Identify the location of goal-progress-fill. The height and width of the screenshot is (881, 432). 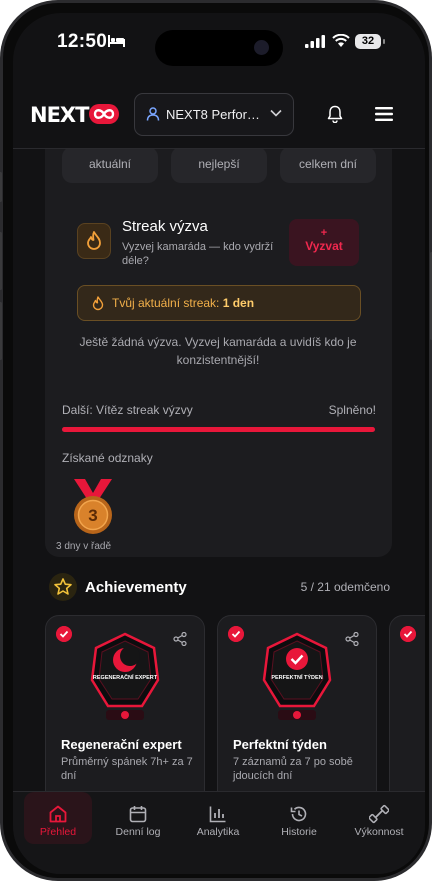
(218, 429).